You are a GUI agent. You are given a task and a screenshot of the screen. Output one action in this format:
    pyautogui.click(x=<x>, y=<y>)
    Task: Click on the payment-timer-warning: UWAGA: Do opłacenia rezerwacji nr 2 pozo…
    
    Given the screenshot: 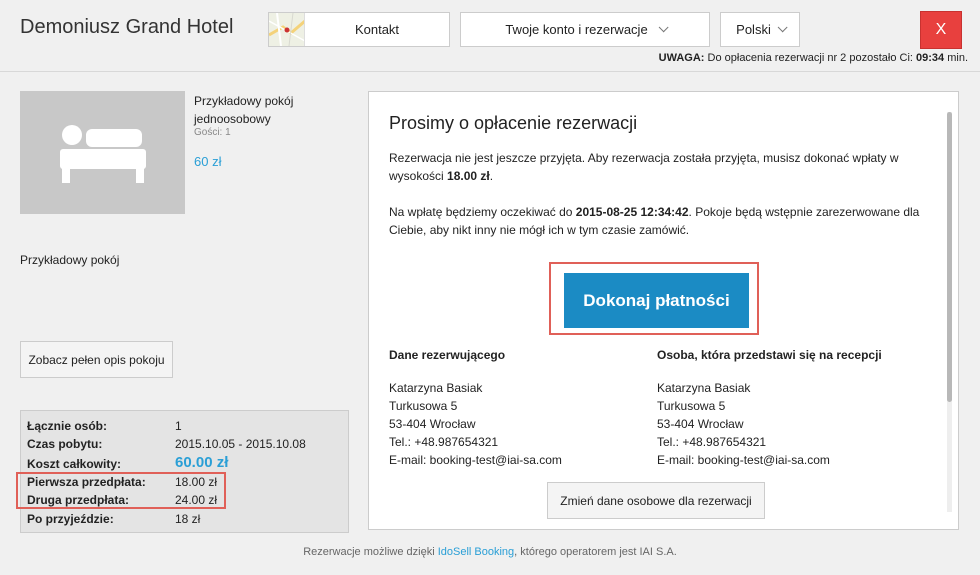 What is the action you would take?
    pyautogui.click(x=813, y=58)
    